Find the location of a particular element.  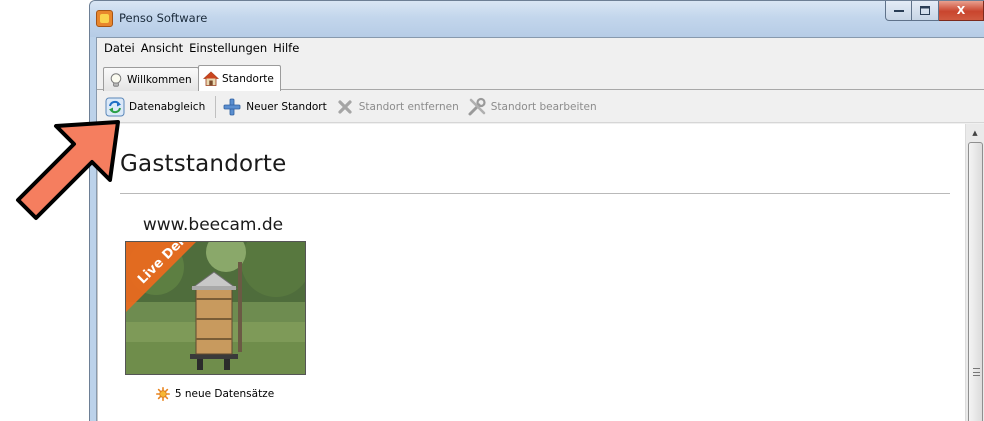

minimize-icon is located at coordinates (898, 10).